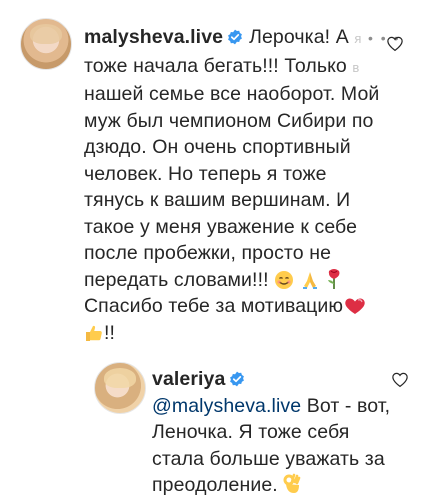 Image resolution: width=431 pixels, height=500 pixels. Describe the element at coordinates (284, 279) in the screenshot. I see `smile-emoji-icon` at that location.